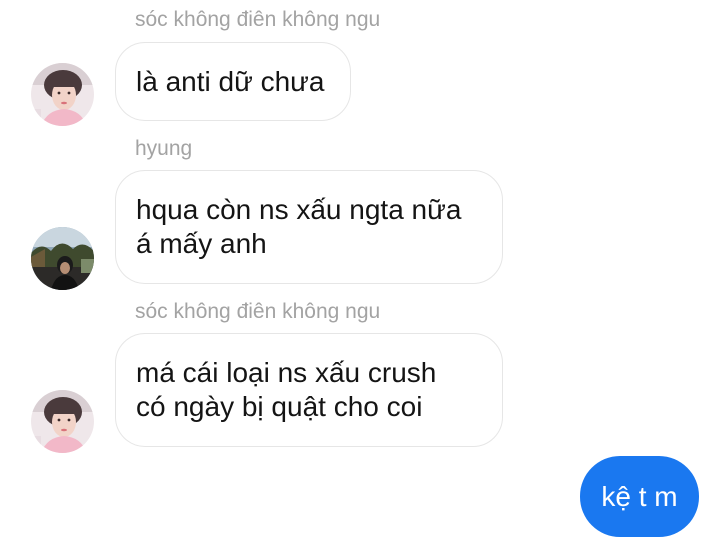 The height and width of the screenshot is (544, 719). I want to click on message-text-line: hqua còn ns xấu ngta nữa, so click(299, 209).